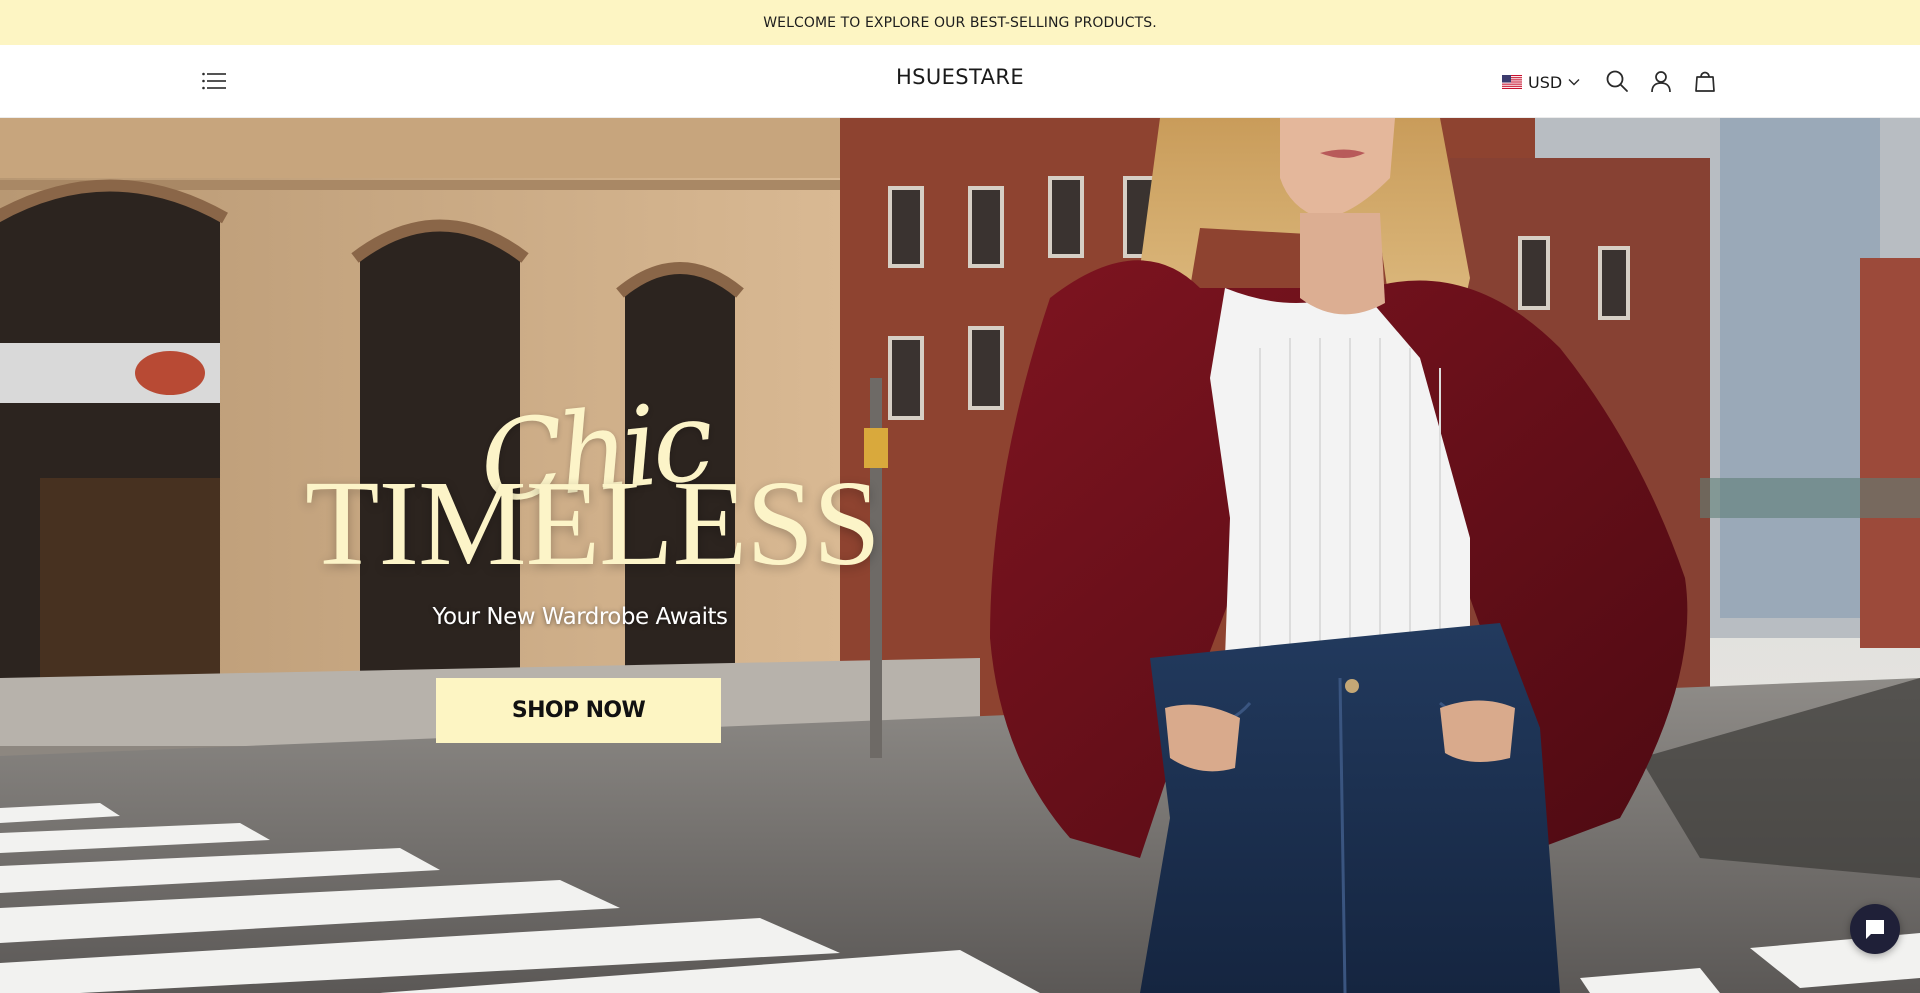 This screenshot has width=1920, height=993. I want to click on chat-button, so click(1875, 929).